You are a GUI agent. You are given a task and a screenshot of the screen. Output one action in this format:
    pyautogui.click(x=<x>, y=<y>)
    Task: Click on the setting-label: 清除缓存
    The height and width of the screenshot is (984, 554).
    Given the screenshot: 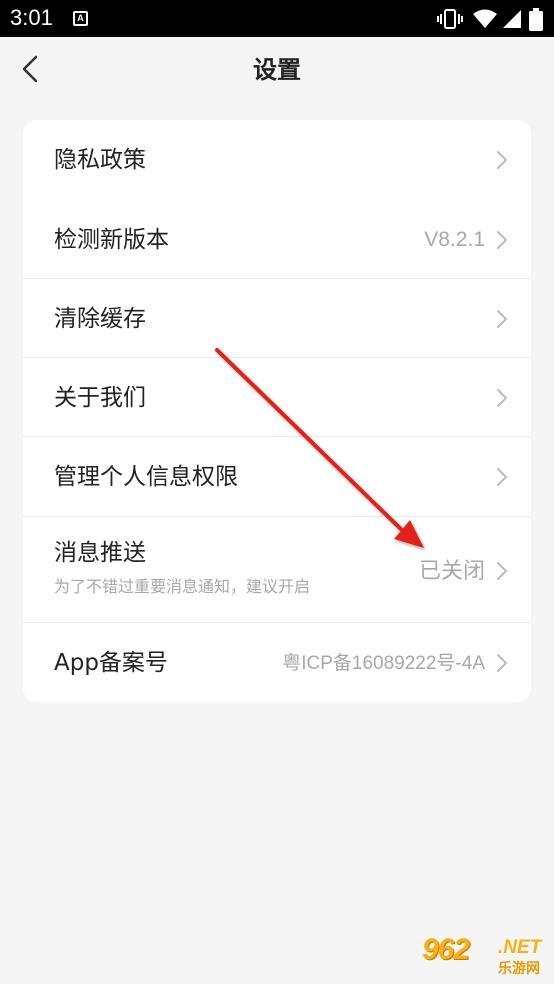 What is the action you would take?
    pyautogui.click(x=100, y=319)
    